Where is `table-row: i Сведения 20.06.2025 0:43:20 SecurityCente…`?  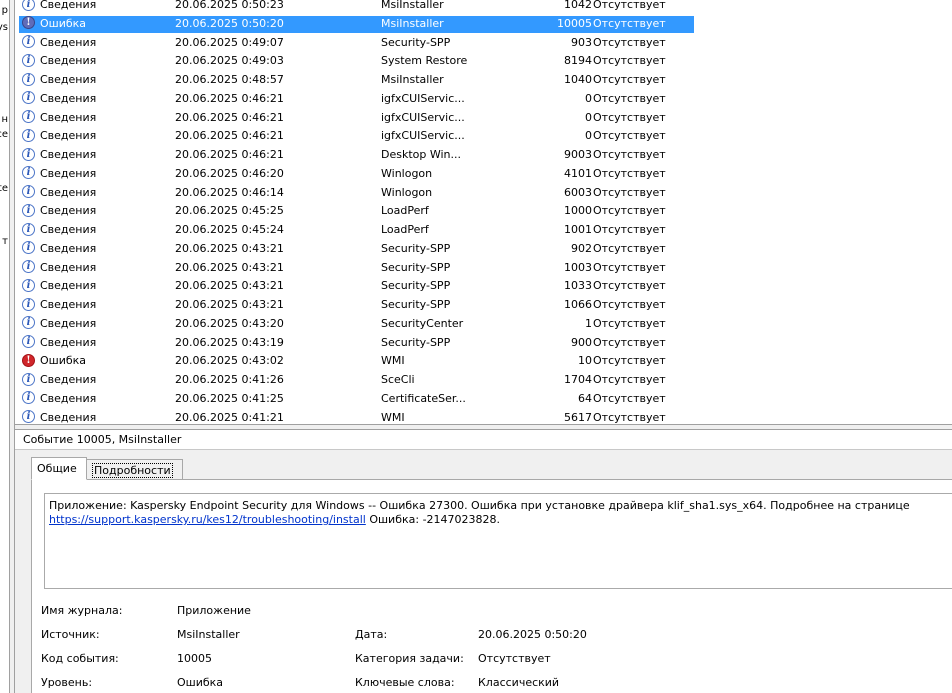
table-row: i Сведения 20.06.2025 0:43:20 SecurityCente… is located at coordinates (483, 324).